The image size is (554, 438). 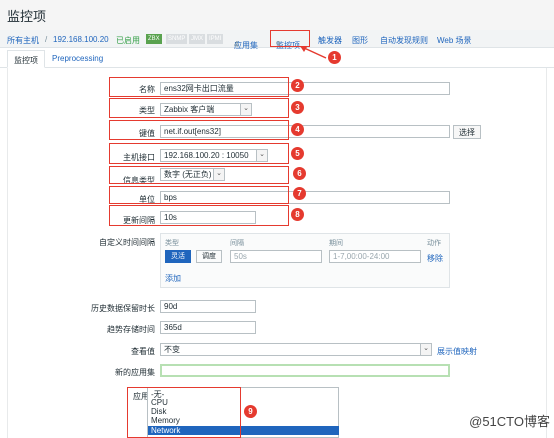 What do you see at coordinates (467, 132) in the screenshot?
I see `select-key-button: 选择` at bounding box center [467, 132].